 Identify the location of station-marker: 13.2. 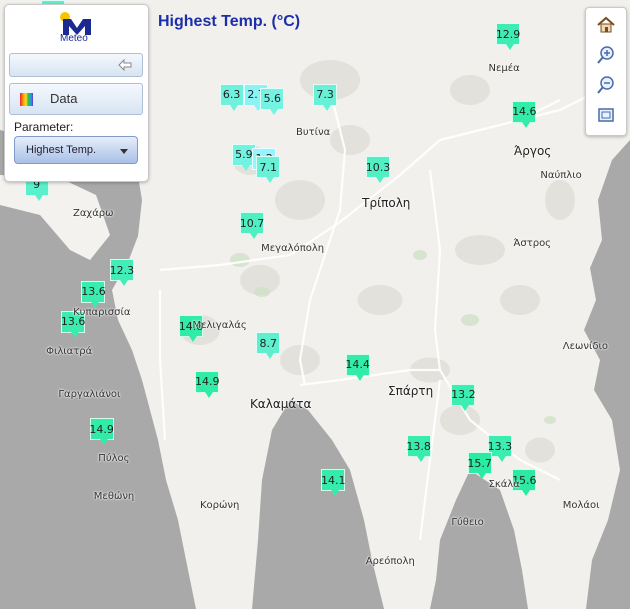
(463, 397).